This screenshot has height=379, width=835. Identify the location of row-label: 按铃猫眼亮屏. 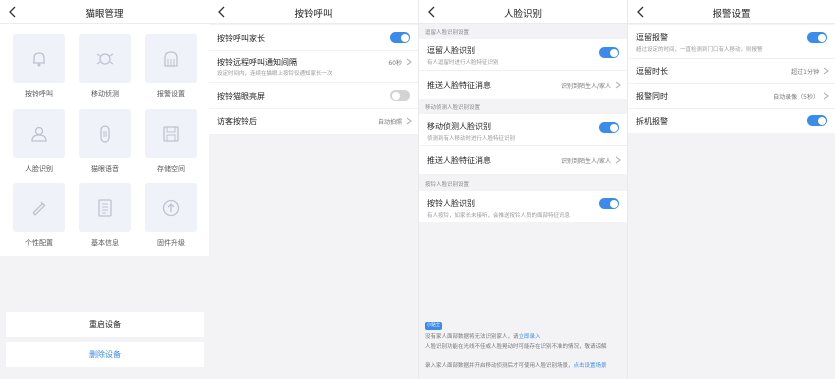
(241, 96).